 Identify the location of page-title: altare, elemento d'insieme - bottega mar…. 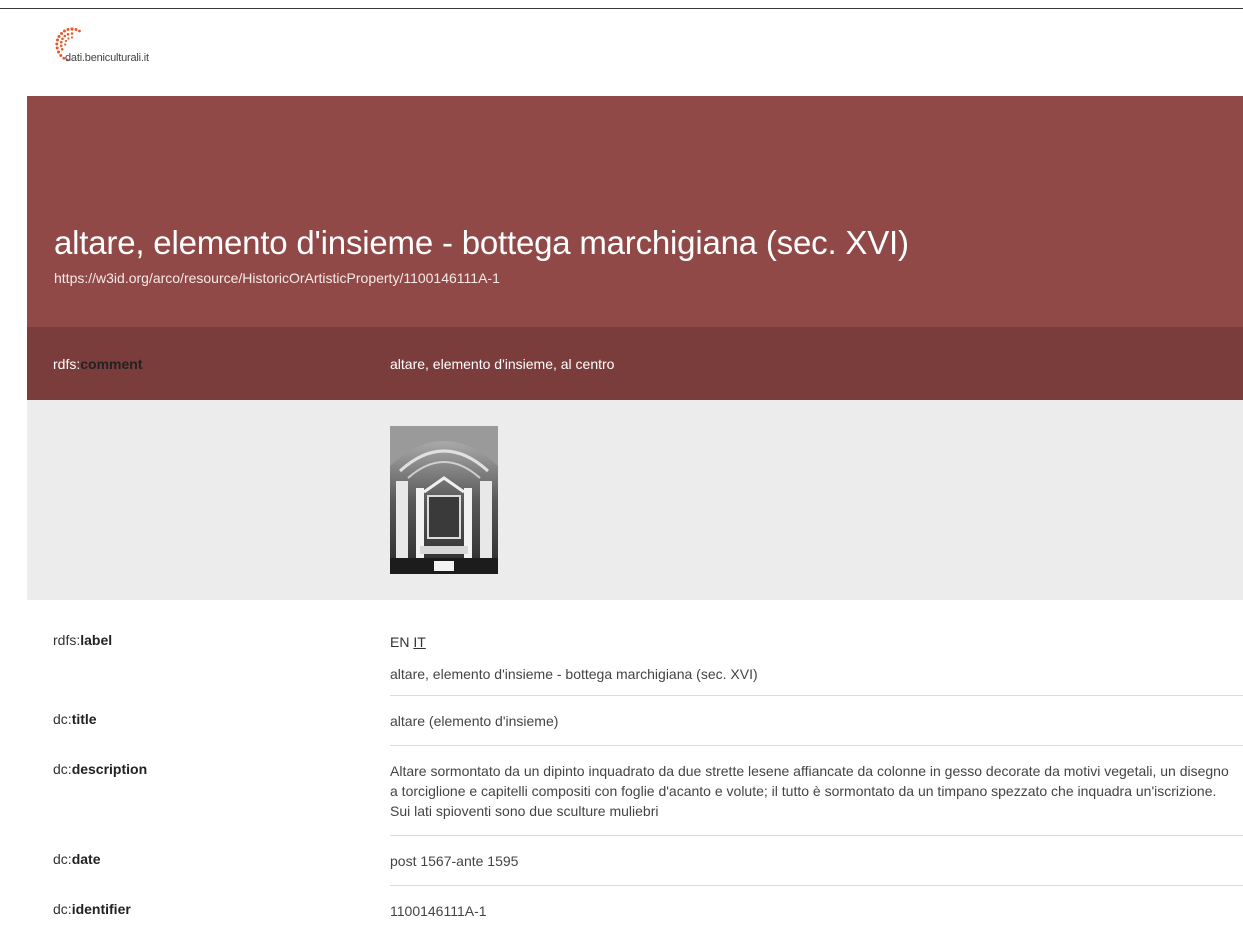
(481, 242).